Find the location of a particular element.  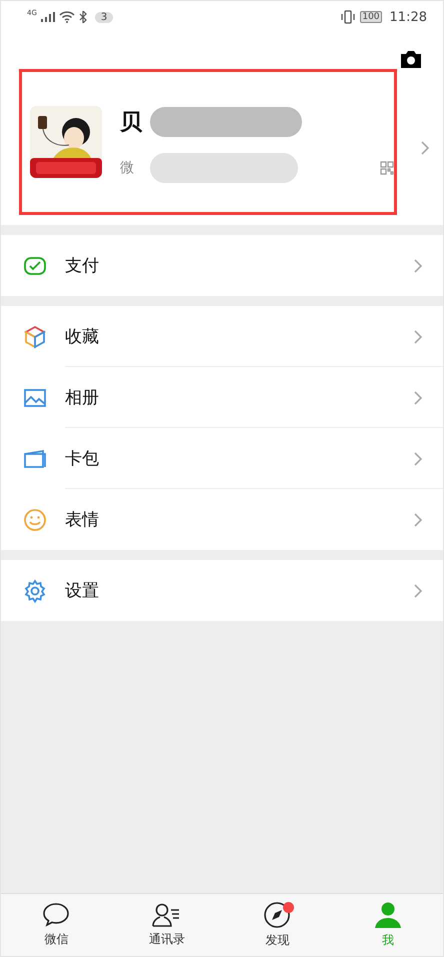

menu-item: 支付 is located at coordinates (222, 265).